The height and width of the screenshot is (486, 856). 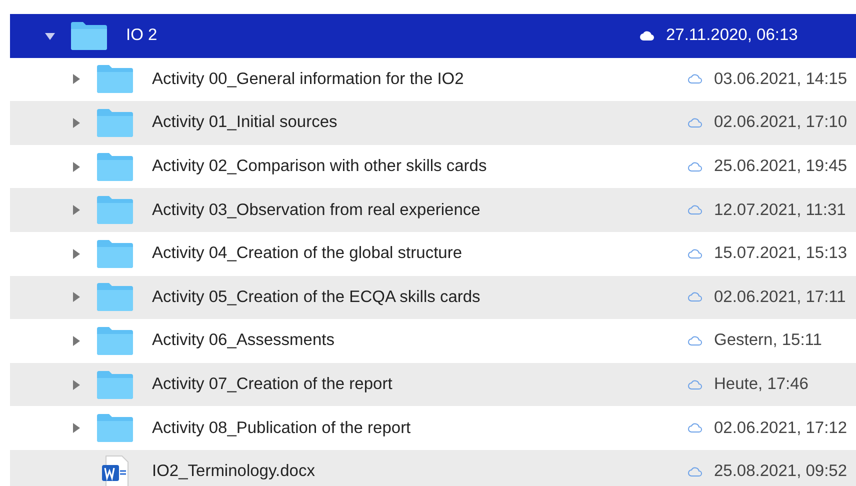 I want to click on file-row: Activity 02_Comparison with other skills cards 25.06.2021, 19:45, so click(x=433, y=166).